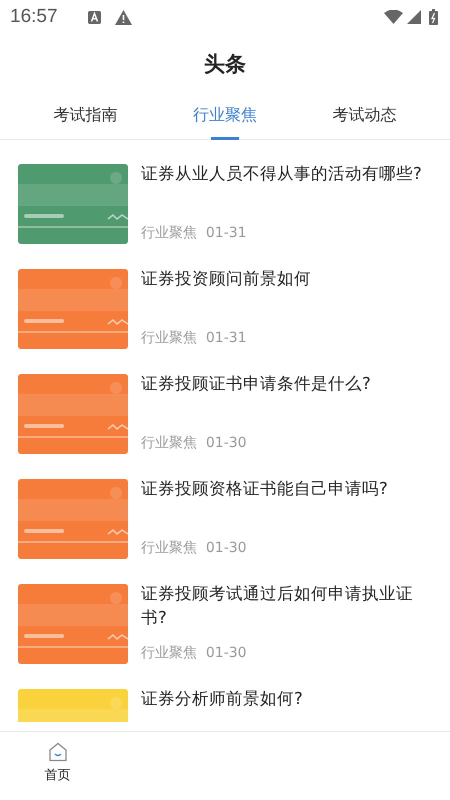  I want to click on home-icon, so click(58, 752).